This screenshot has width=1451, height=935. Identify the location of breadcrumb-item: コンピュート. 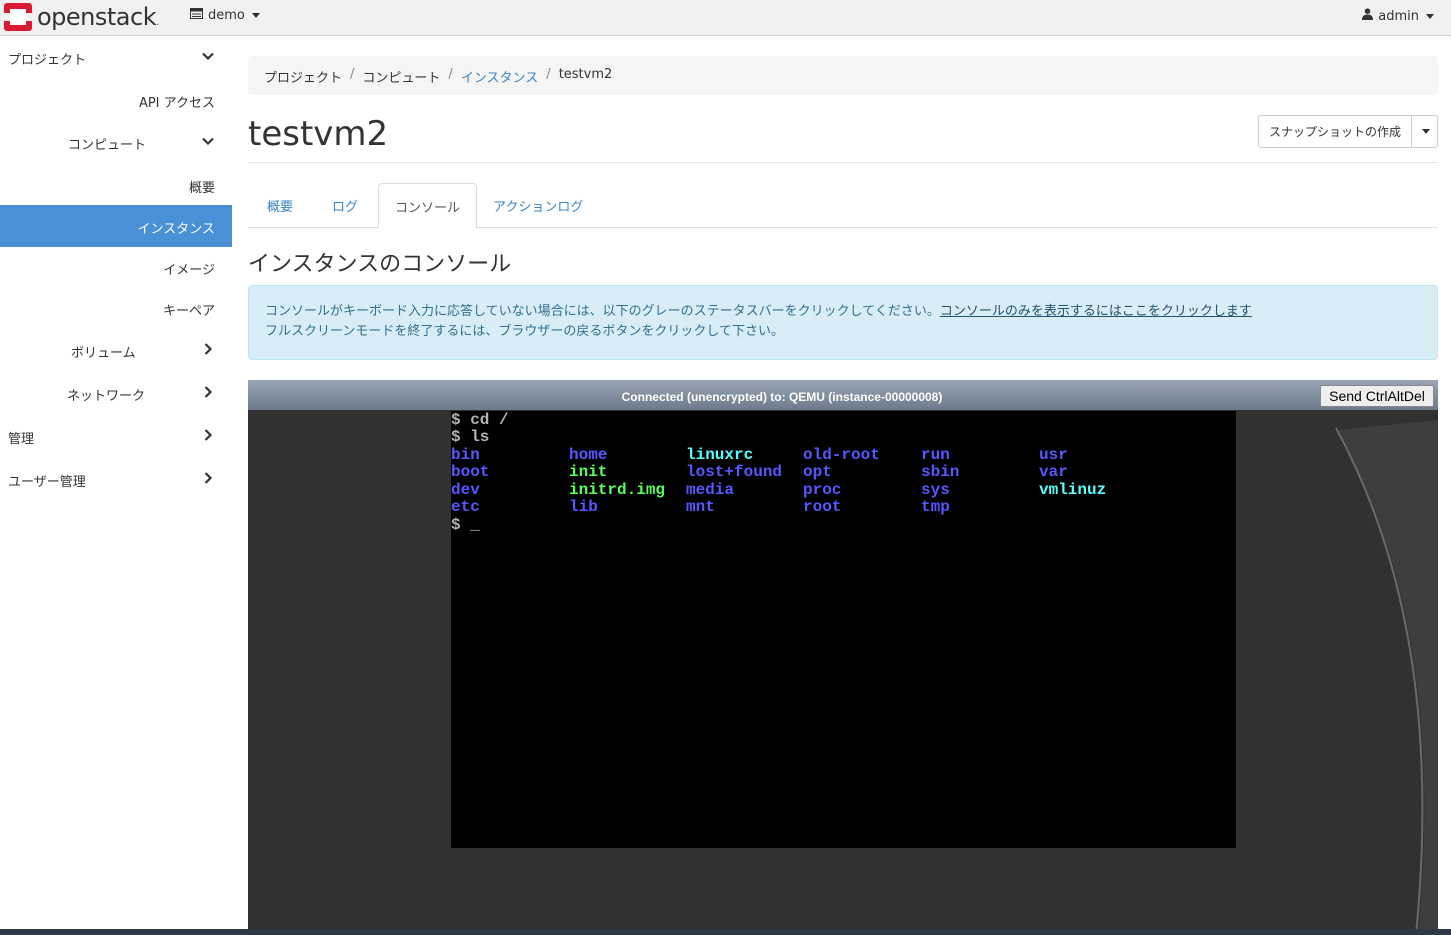
(401, 78).